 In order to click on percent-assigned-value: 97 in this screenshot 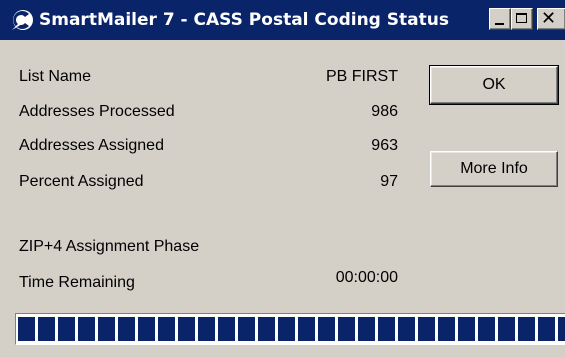, I will do `click(389, 181)`.